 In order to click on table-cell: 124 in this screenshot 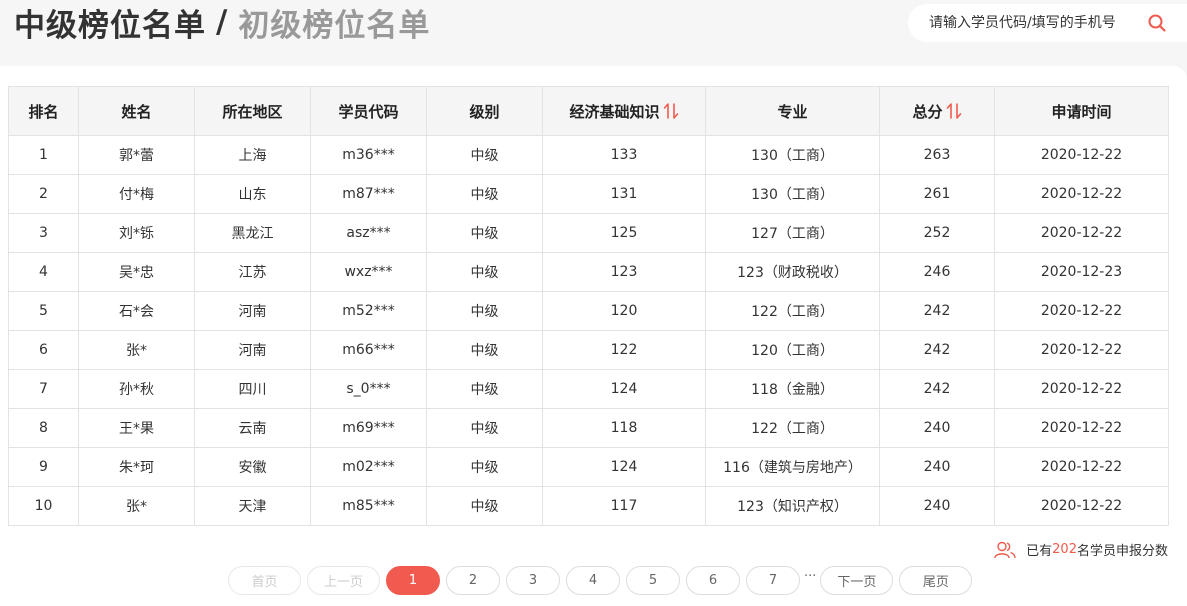, I will do `click(624, 467)`.